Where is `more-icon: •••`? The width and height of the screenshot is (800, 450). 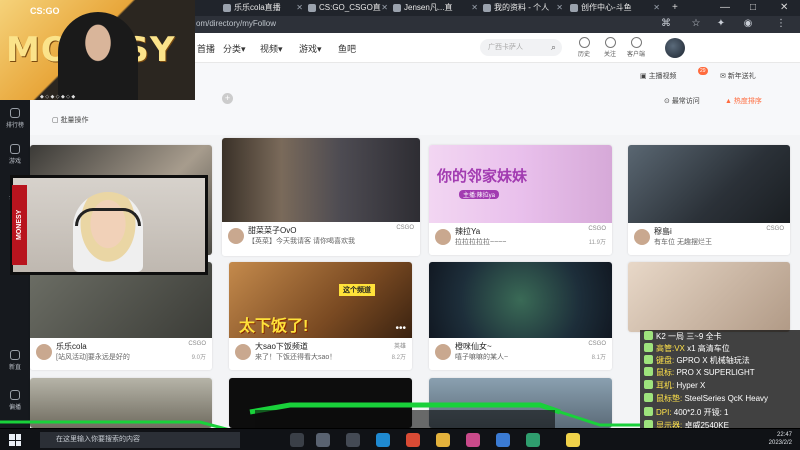 more-icon: ••• is located at coordinates (400, 328).